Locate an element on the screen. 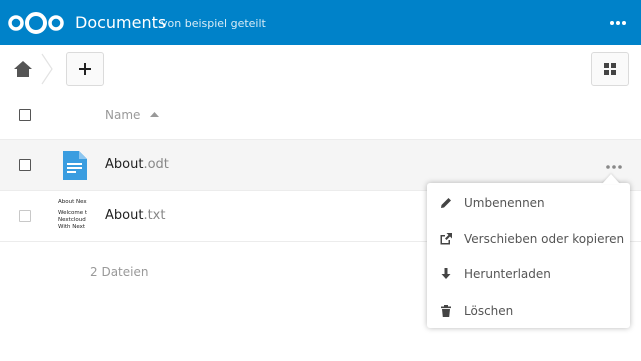  grid-view-icon is located at coordinates (610, 69).